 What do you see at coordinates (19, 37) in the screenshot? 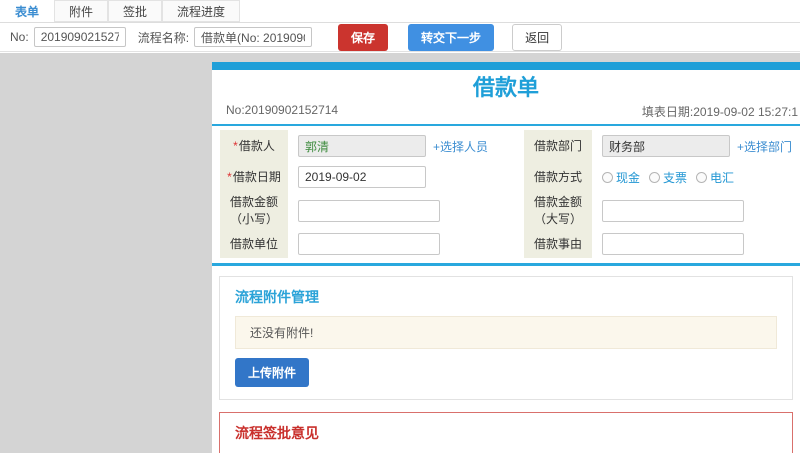
I see `no-label: No:` at bounding box center [19, 37].